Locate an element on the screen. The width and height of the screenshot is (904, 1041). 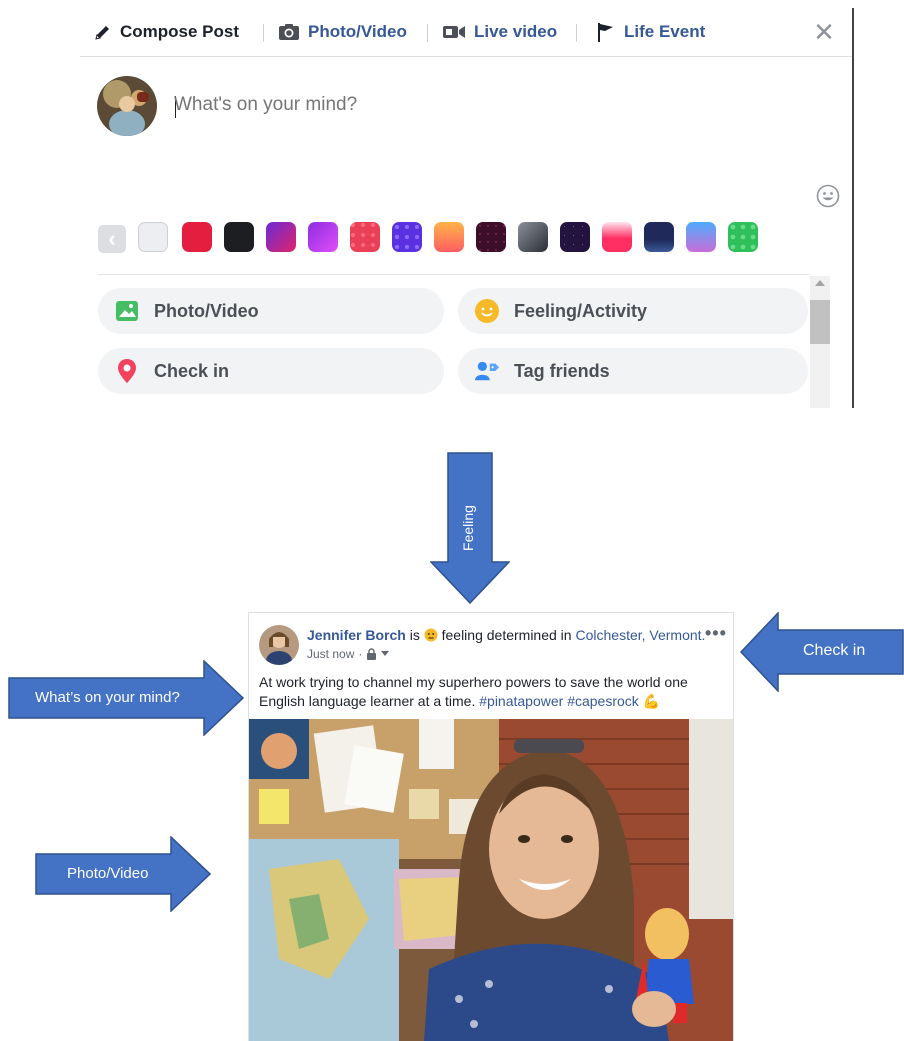
tab-compose-post-label: Compose Post is located at coordinates (180, 31).